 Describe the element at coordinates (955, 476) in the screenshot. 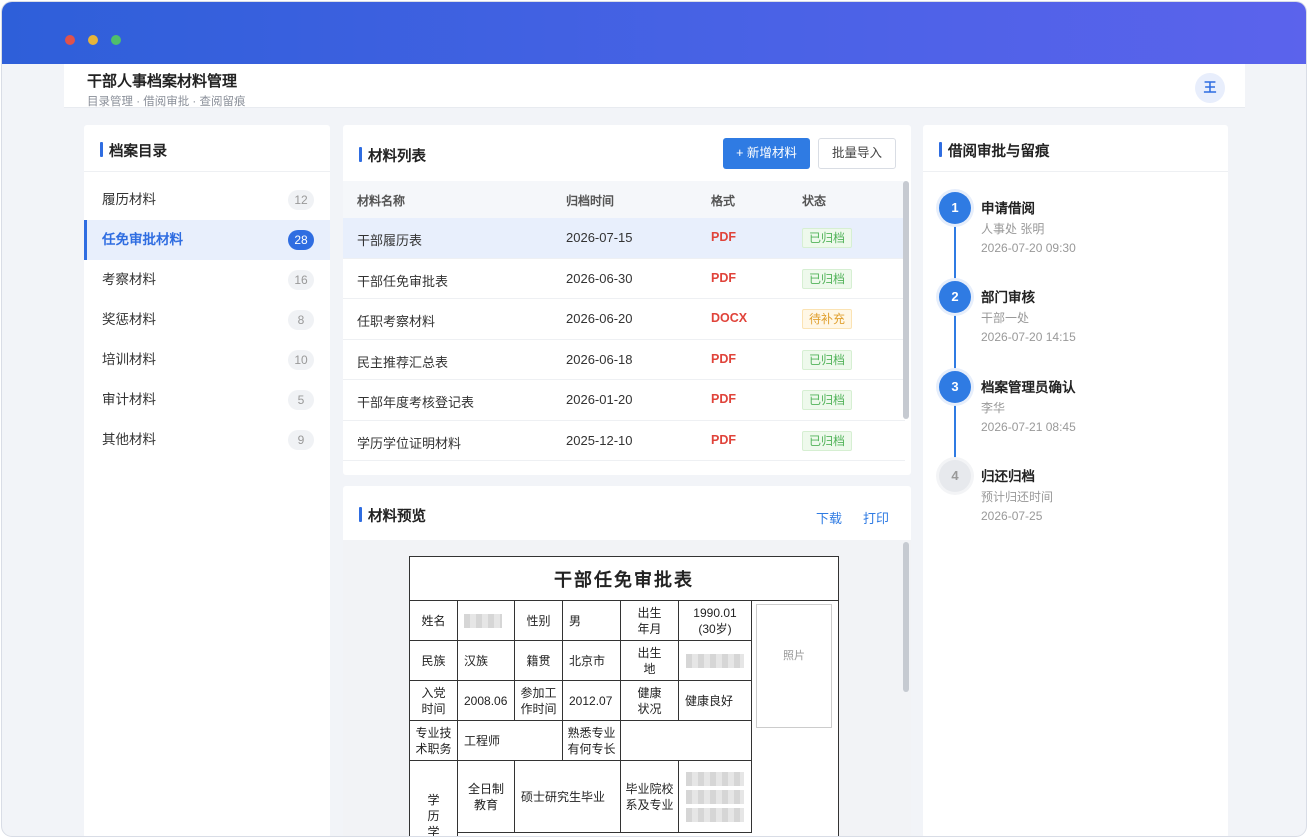

I see `step-number: 4` at that location.